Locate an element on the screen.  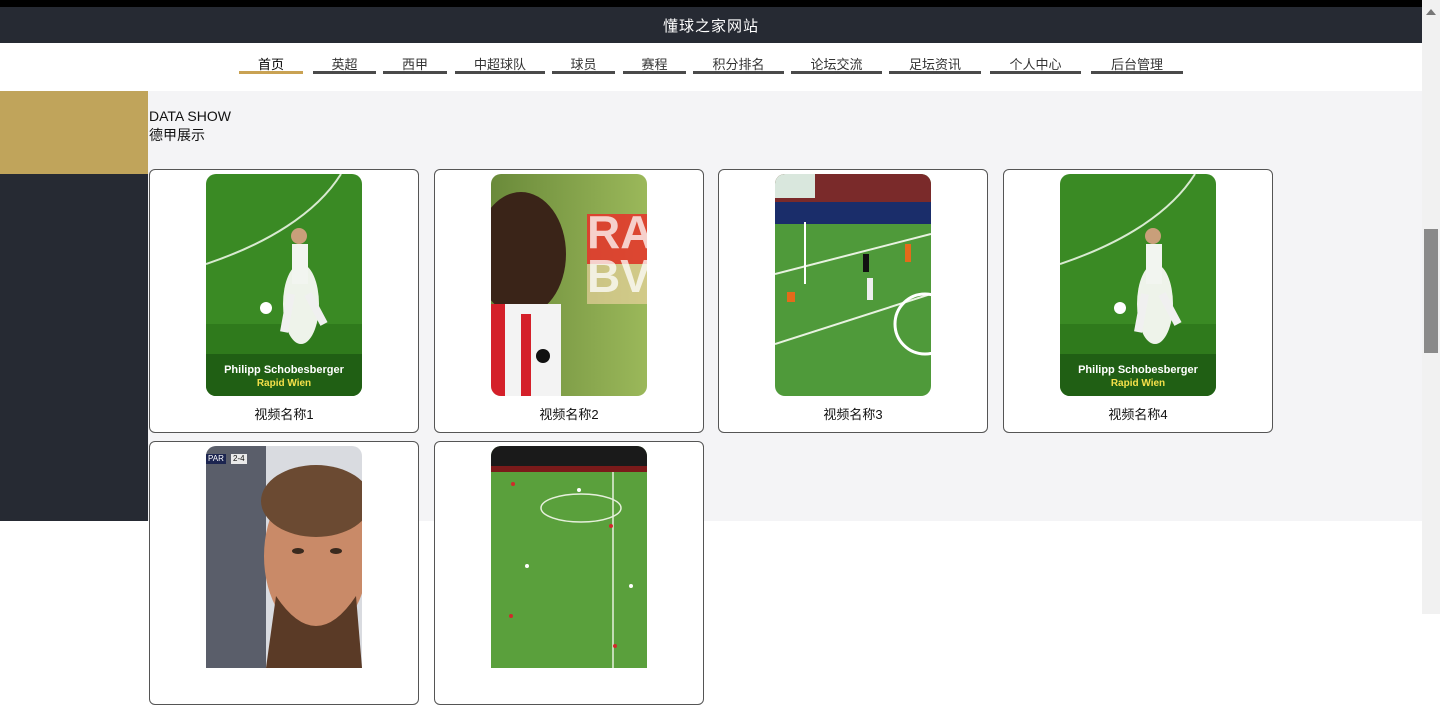
video-caption: 视频名称3 is located at coordinates (853, 413).